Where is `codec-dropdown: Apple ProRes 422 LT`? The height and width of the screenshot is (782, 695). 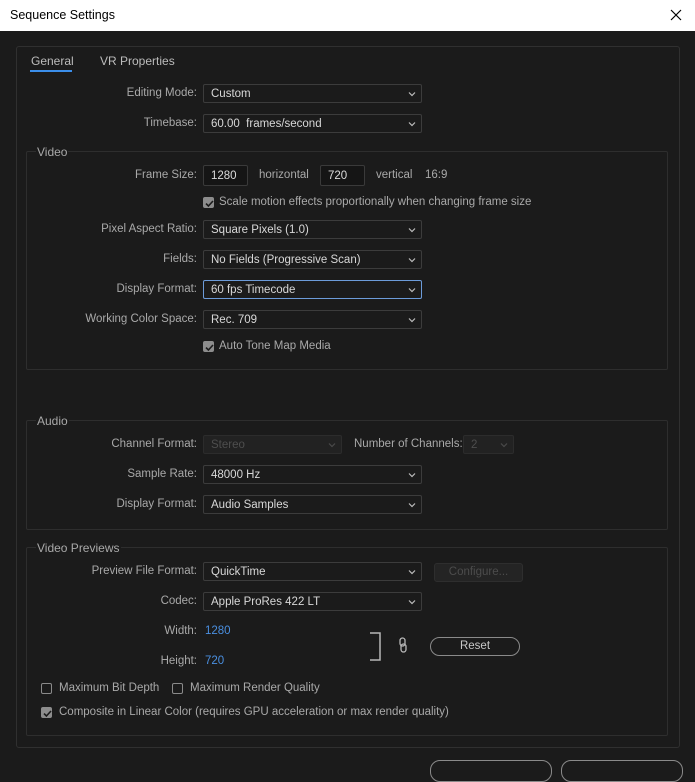
codec-dropdown: Apple ProRes 422 LT is located at coordinates (312, 601).